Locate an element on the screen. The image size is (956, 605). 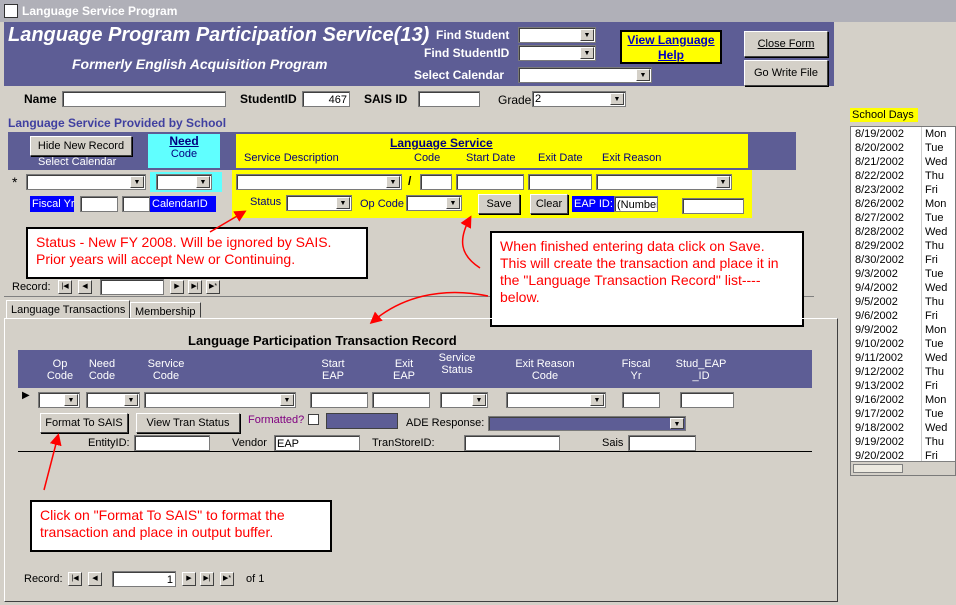
school-day-row: 9/10/2002 Tue is located at coordinates (903, 344).